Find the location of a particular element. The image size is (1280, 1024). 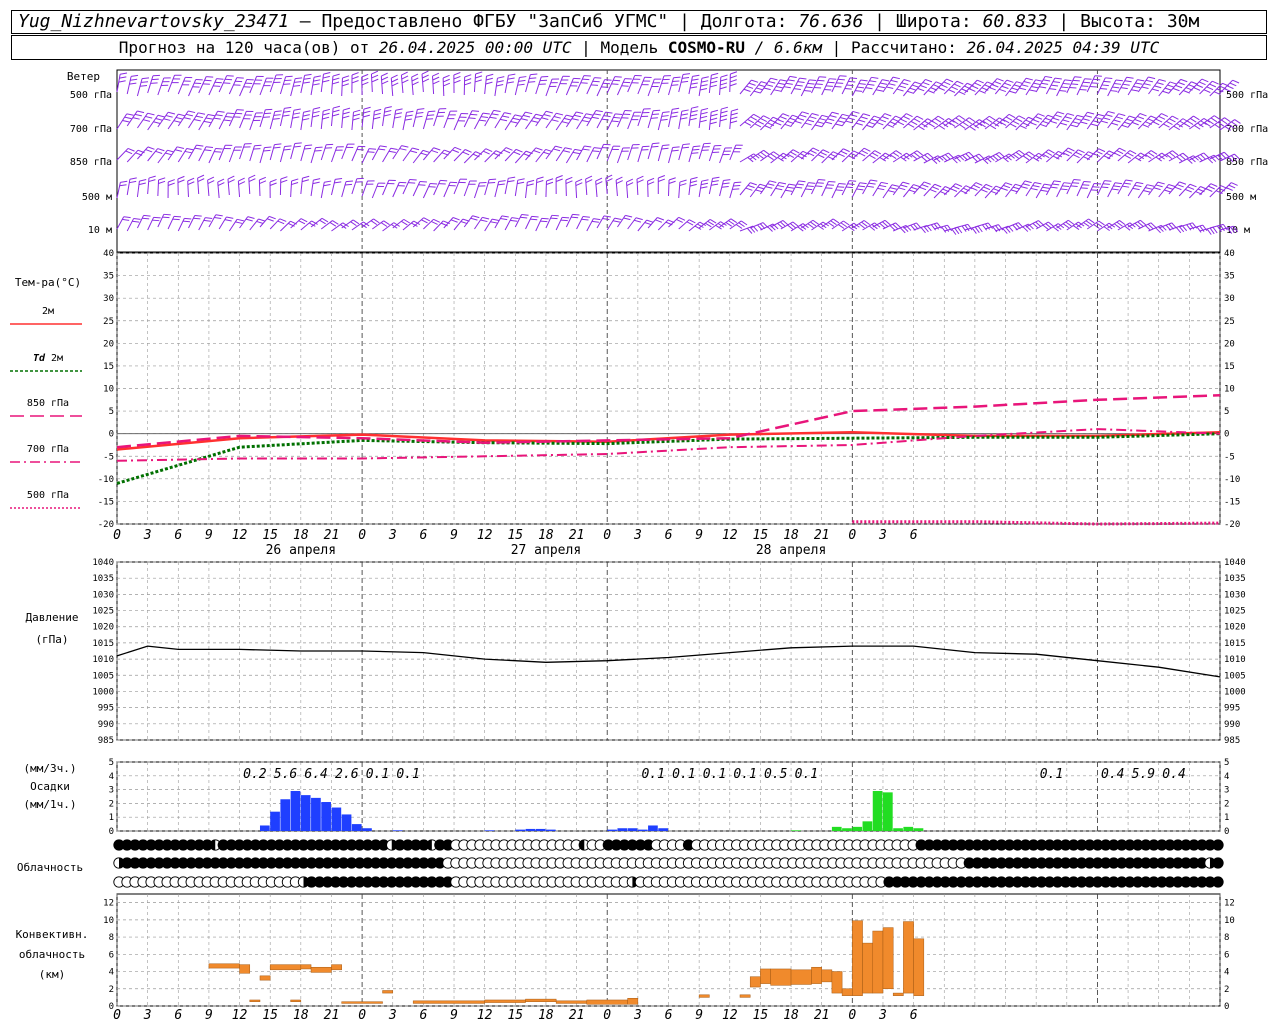

temp-ytick: -5 is located at coordinates (108, 457).